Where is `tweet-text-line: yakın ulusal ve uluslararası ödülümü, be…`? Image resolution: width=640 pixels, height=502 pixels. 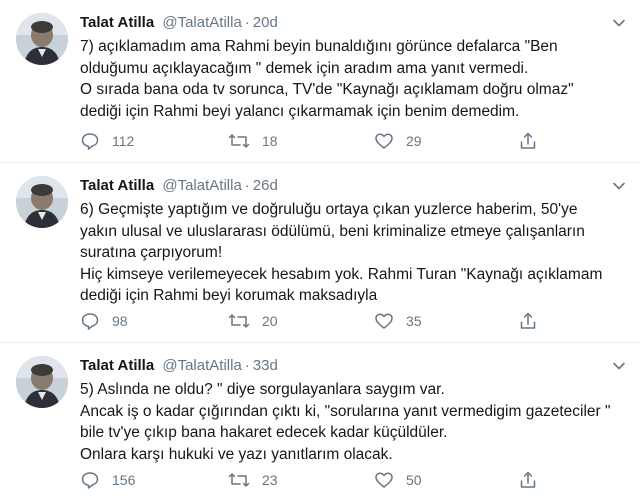 tweet-text-line: yakın ulusal ve uluslararası ödülümü, be… is located at coordinates (332, 231).